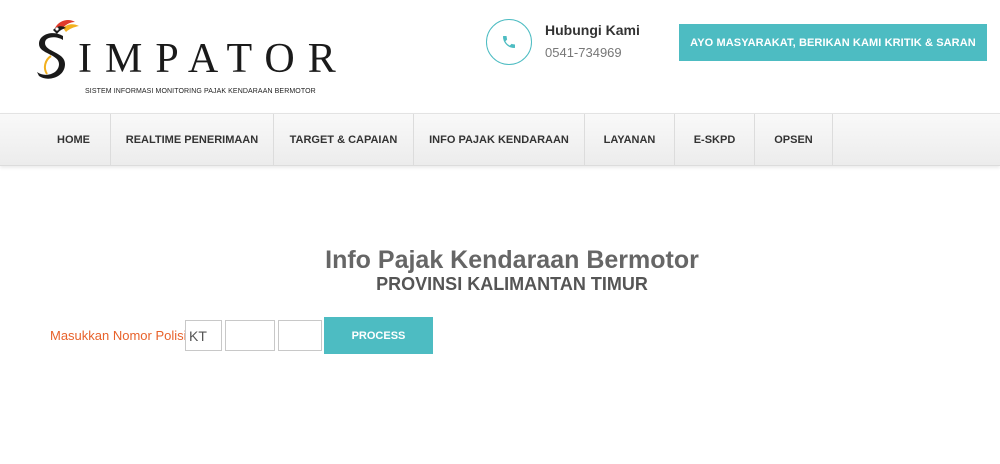  What do you see at coordinates (571, 43) in the screenshot?
I see `contact-block: Hubungi Kami 0541-734969` at bounding box center [571, 43].